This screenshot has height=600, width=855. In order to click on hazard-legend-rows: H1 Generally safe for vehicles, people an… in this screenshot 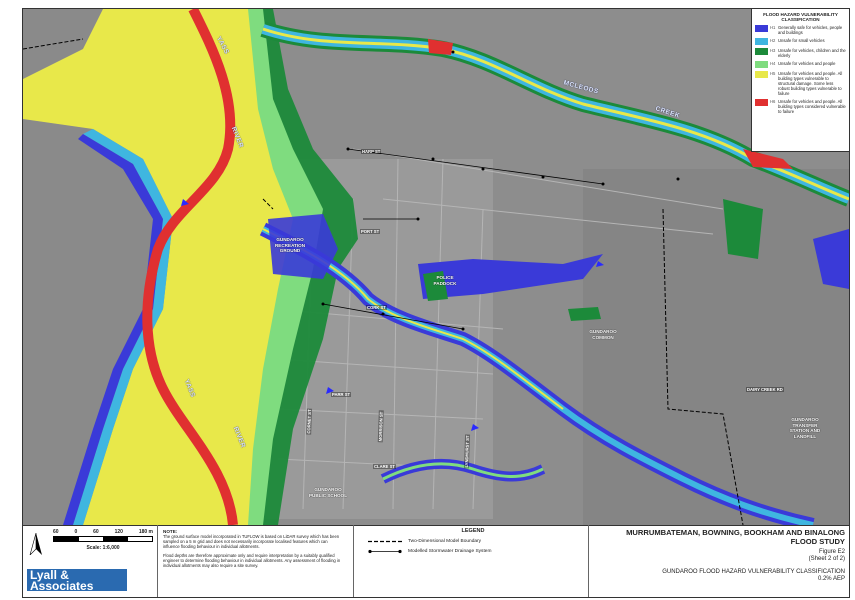, I will do `click(800, 69)`.